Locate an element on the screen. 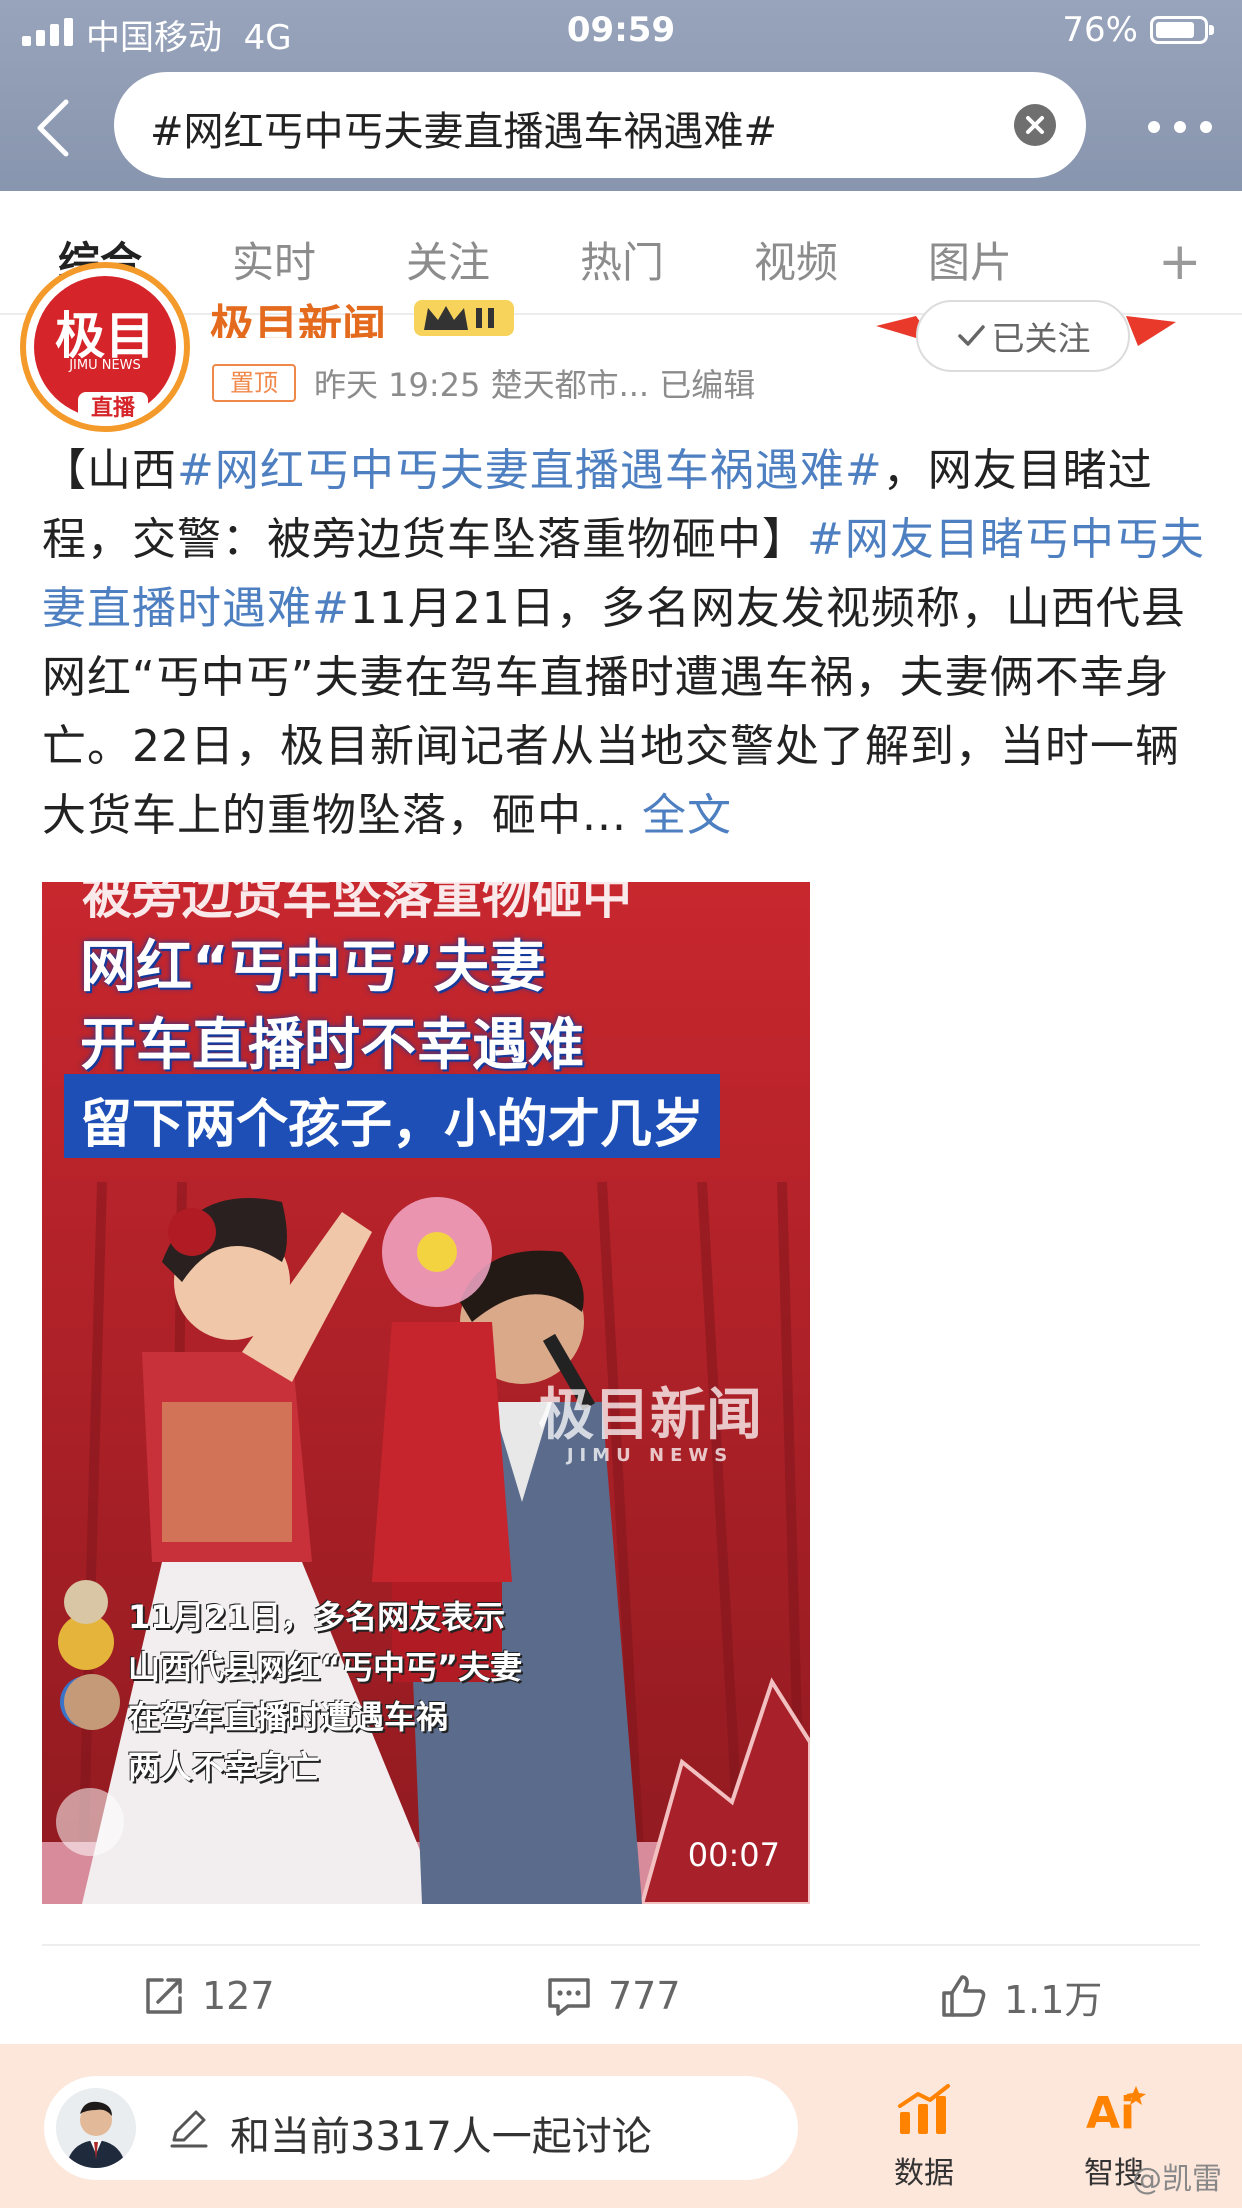  hashtag-link: #网红丐中丐夫妻直播遇车祸遇难# is located at coordinates (530, 470).